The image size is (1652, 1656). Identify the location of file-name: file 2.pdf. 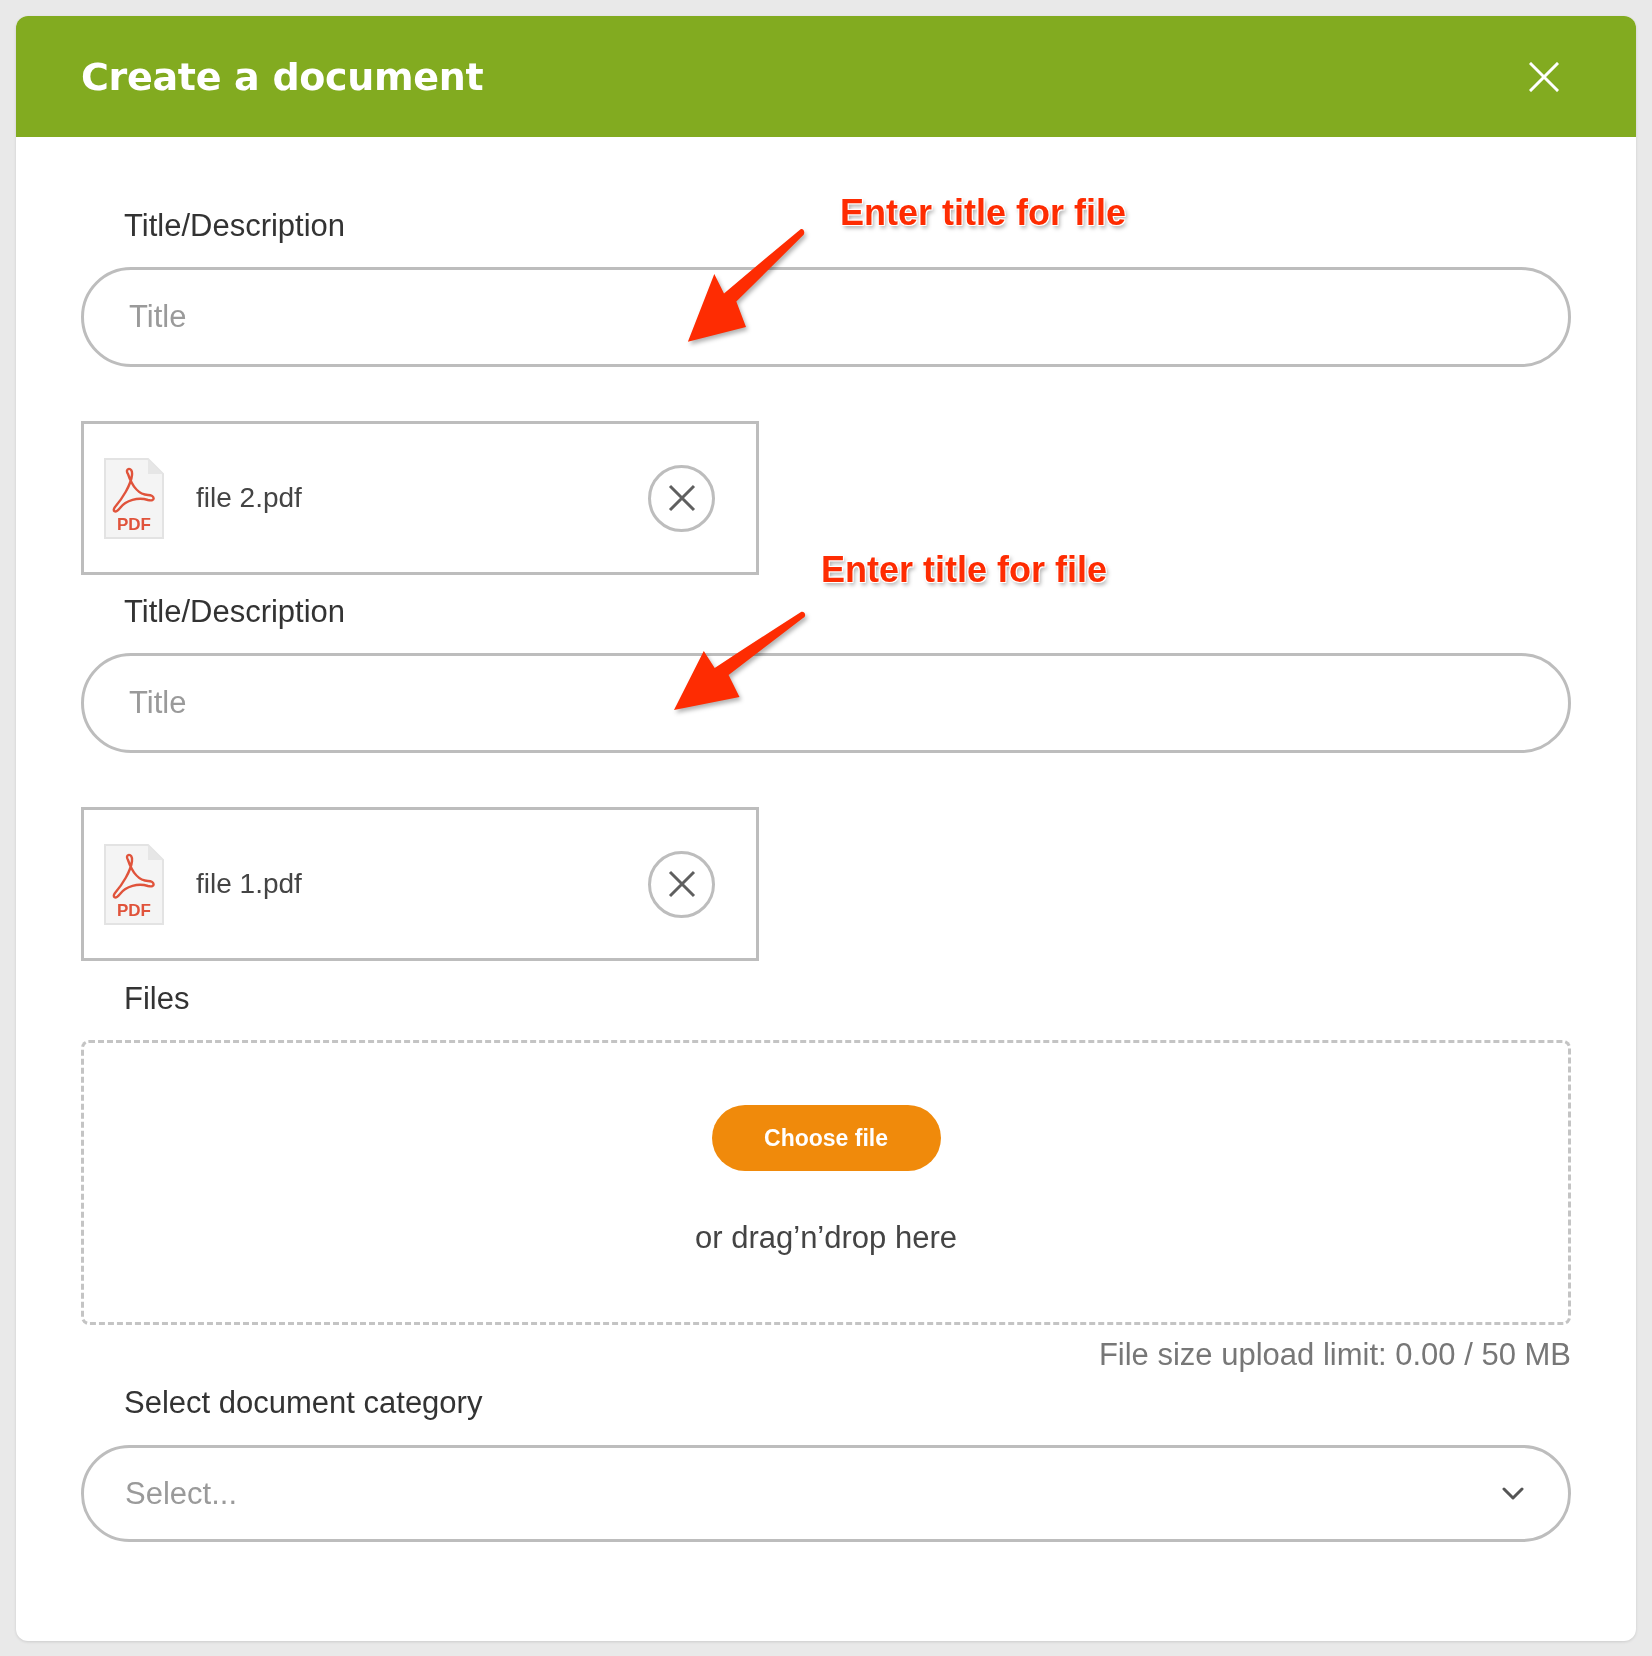
(249, 498).